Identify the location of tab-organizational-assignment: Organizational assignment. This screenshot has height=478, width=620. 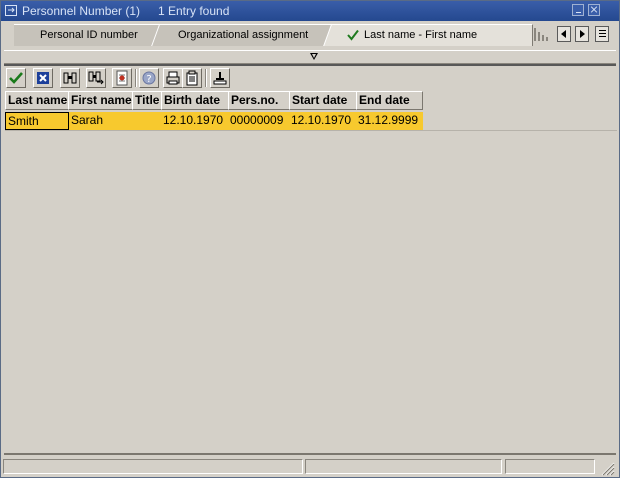
(243, 35).